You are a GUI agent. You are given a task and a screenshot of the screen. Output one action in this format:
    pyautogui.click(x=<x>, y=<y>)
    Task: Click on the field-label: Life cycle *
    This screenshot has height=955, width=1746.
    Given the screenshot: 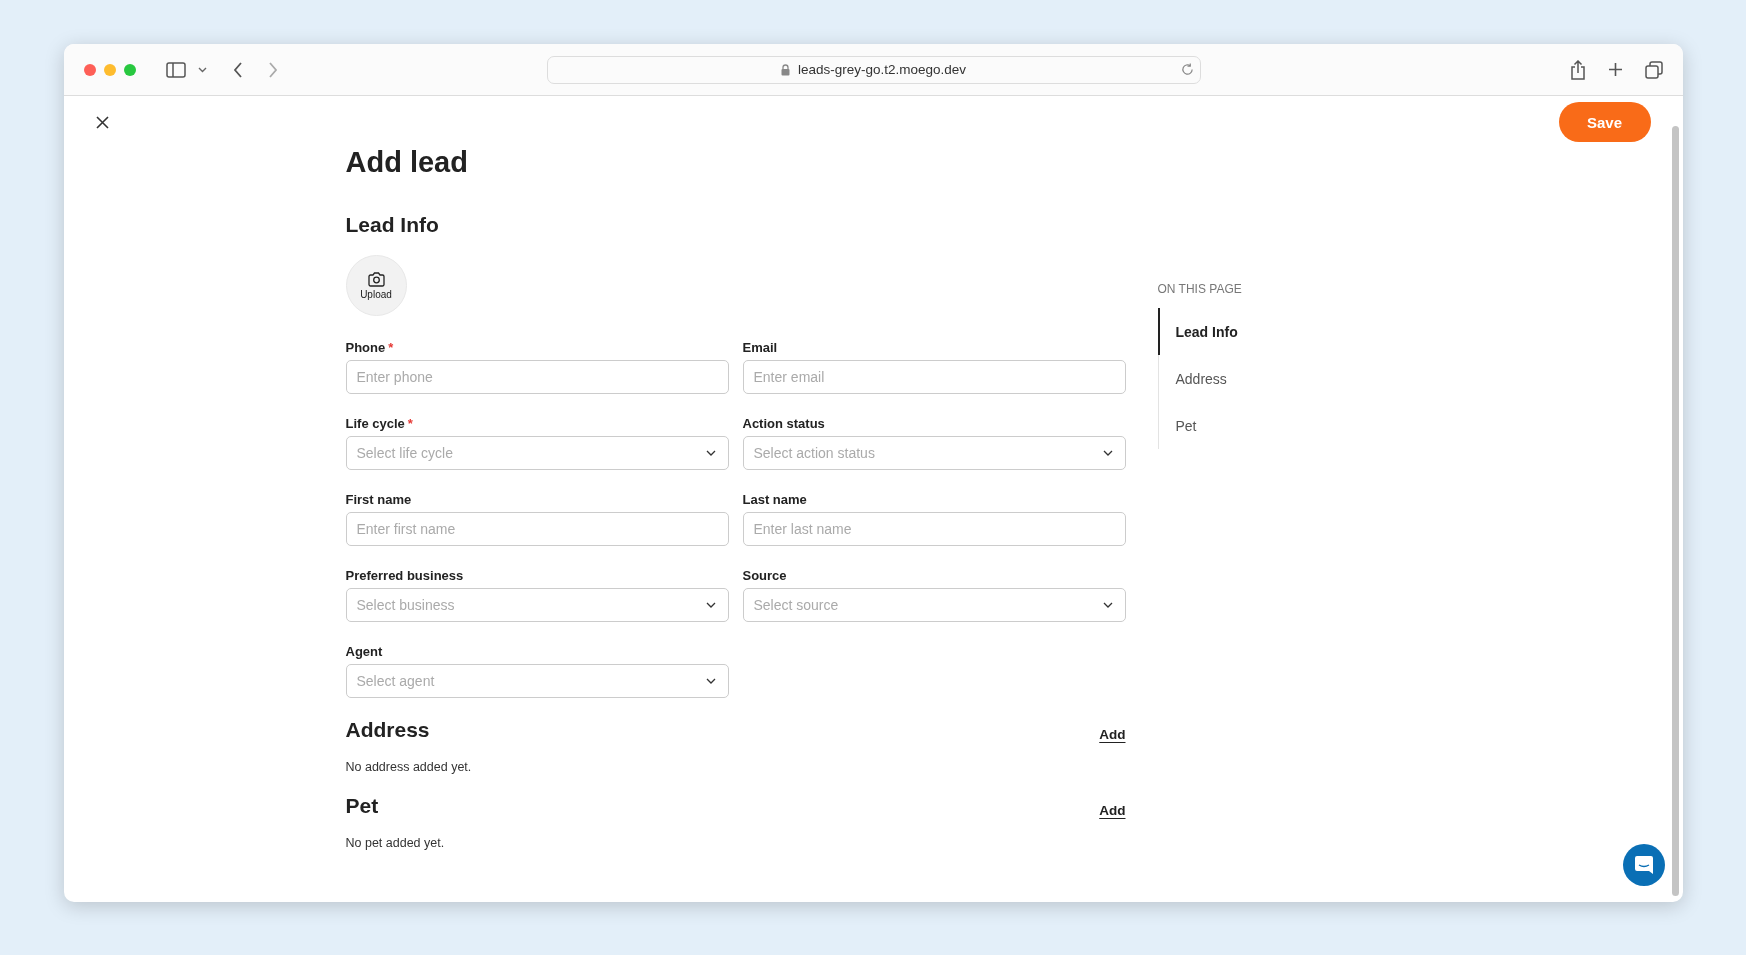 What is the action you would take?
    pyautogui.click(x=379, y=423)
    